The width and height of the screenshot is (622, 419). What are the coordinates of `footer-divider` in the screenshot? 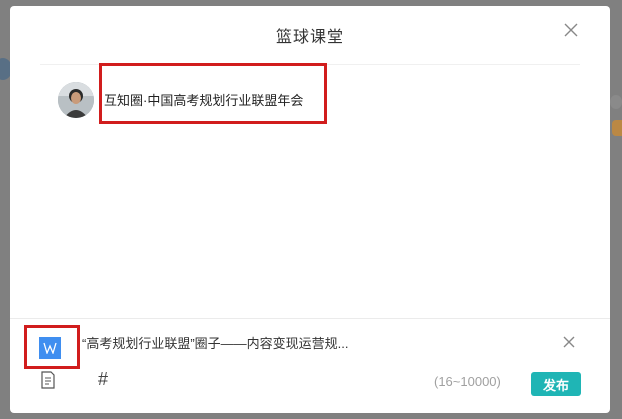 It's located at (310, 318).